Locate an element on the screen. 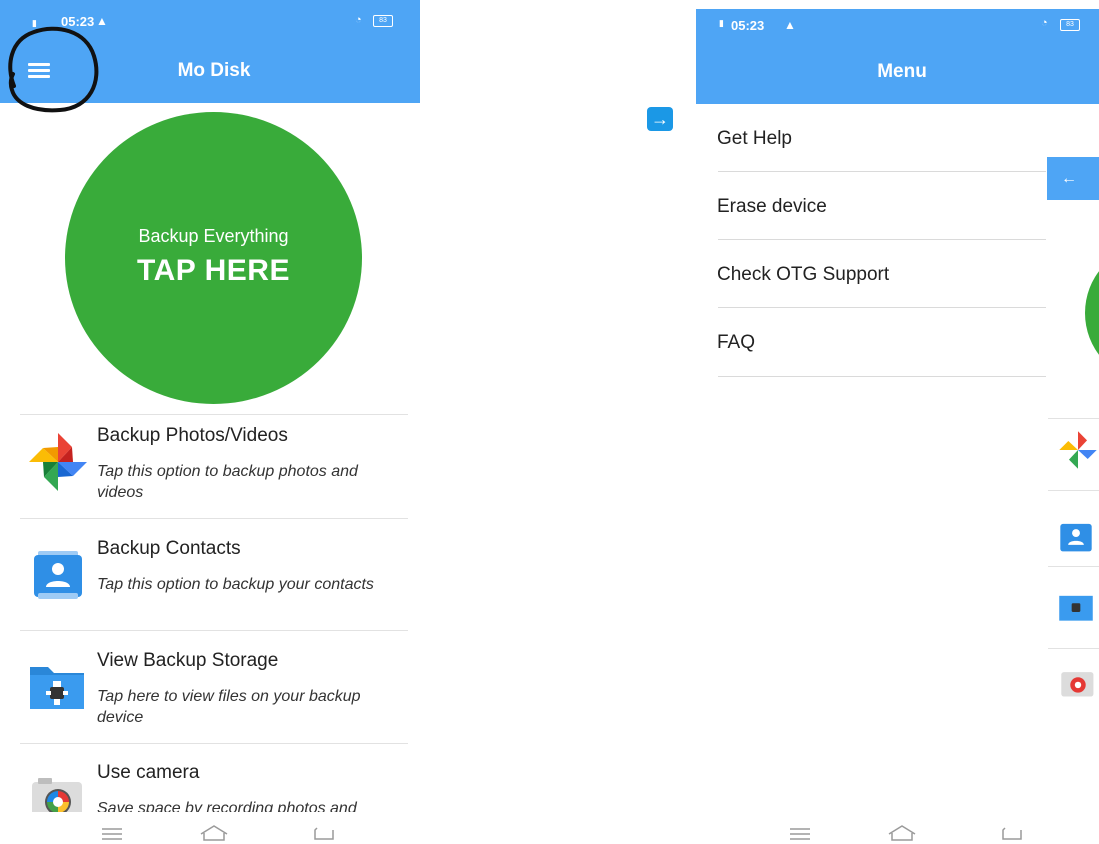  menu-item-check-otg-support: Check OTG Support is located at coordinates (803, 275).